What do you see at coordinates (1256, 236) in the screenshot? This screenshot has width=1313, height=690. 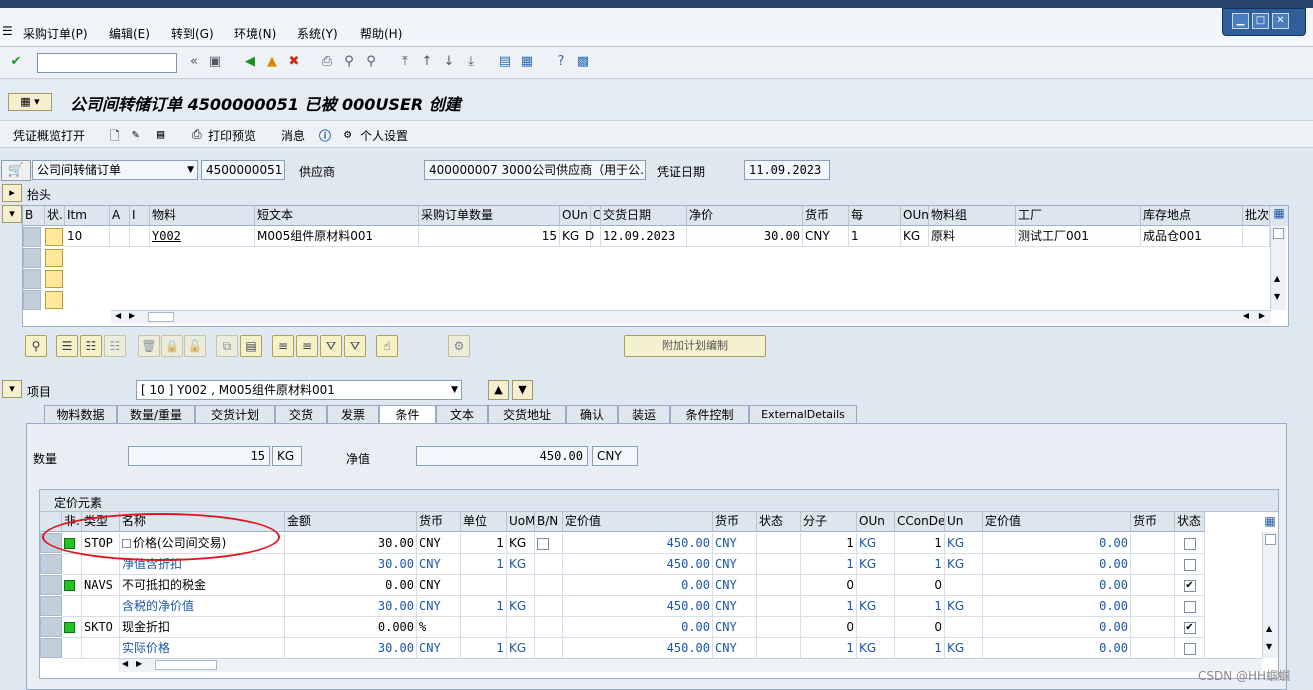 I see `batch-cell` at bounding box center [1256, 236].